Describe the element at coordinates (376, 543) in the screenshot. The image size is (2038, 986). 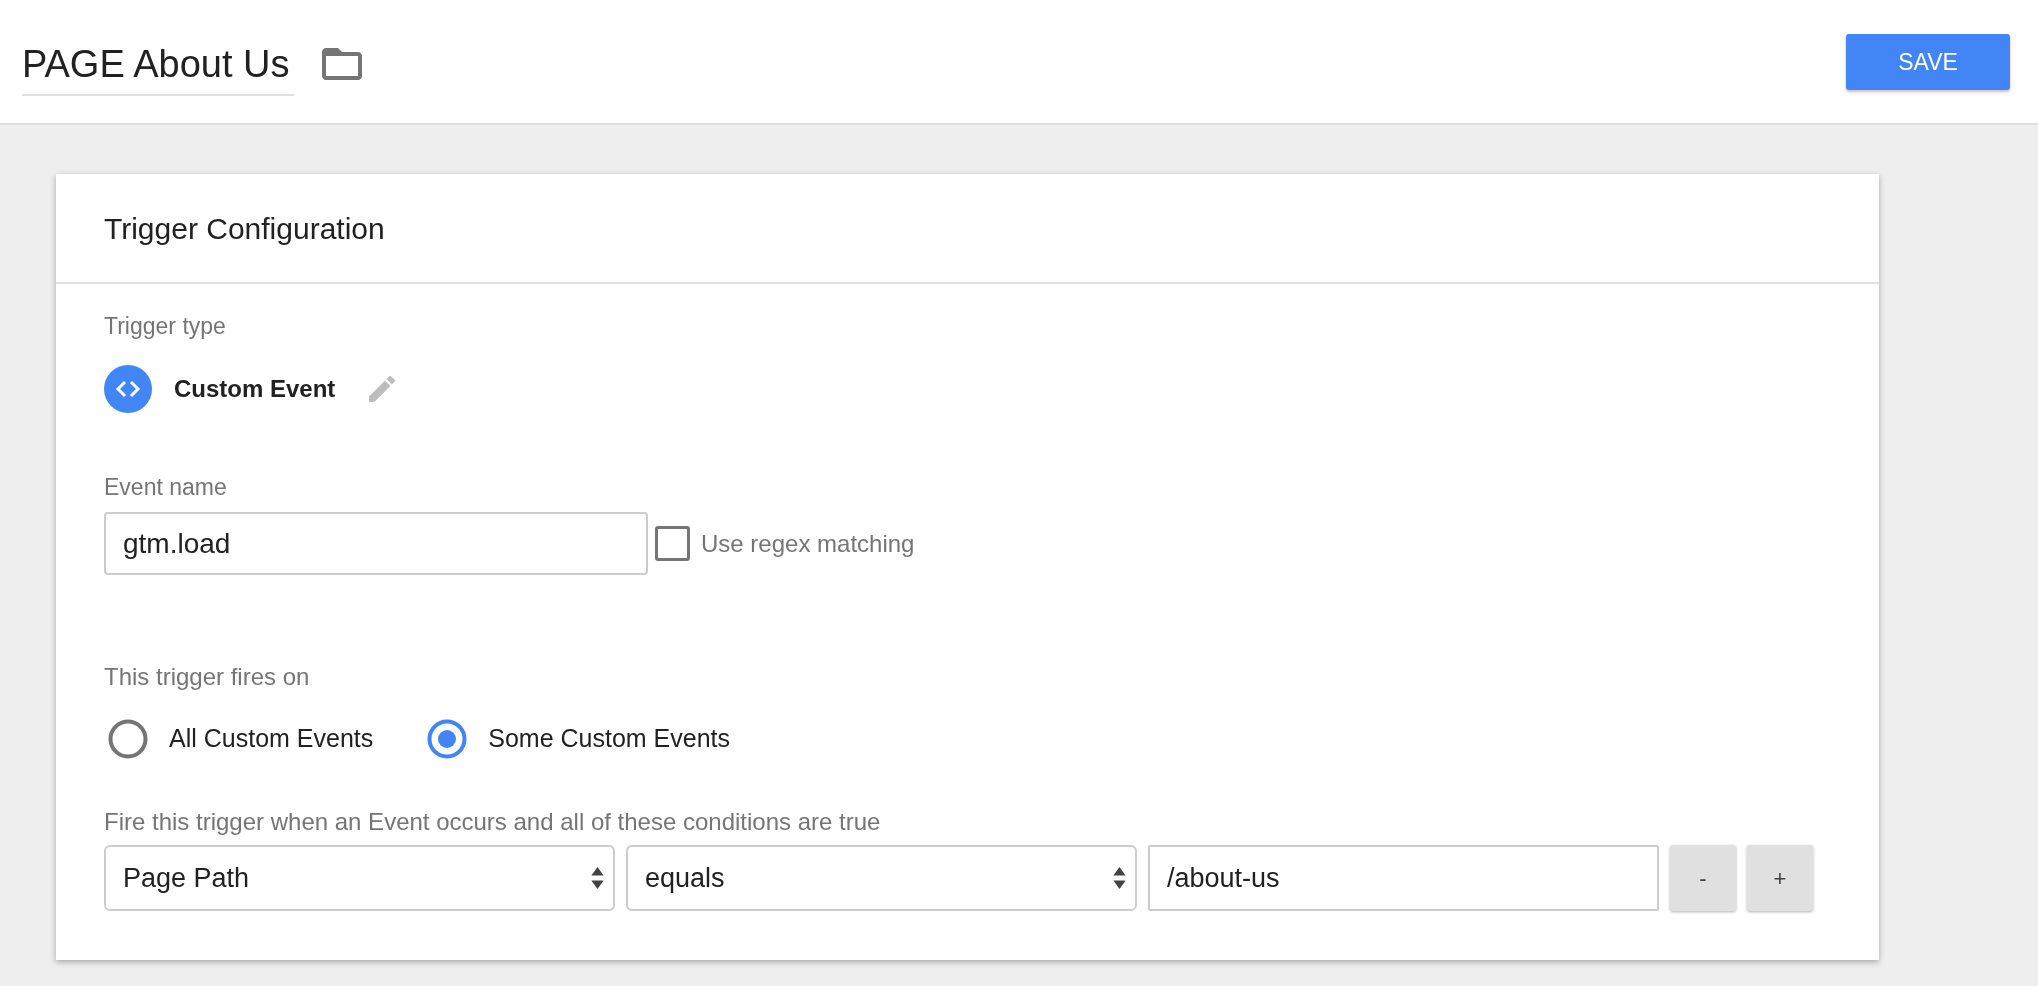
I see `event-name-field: gtm.load` at that location.